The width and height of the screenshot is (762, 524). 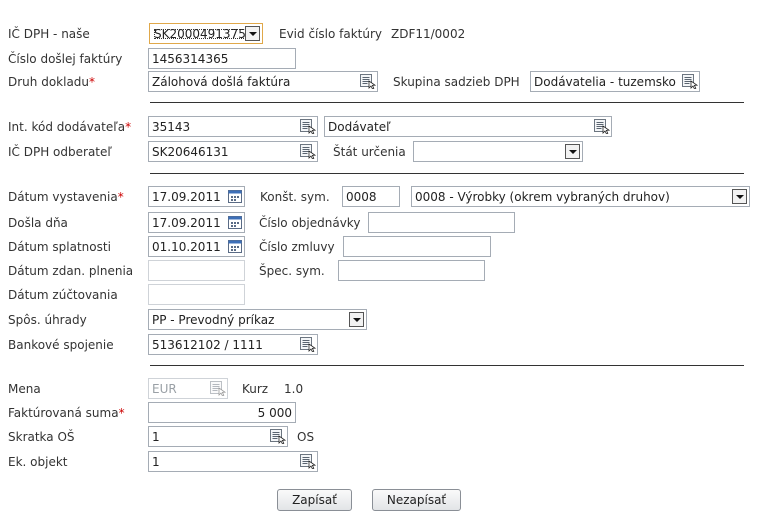 I want to click on cislo-doslej-label: Číslo došlej faktúry, so click(x=65, y=59).